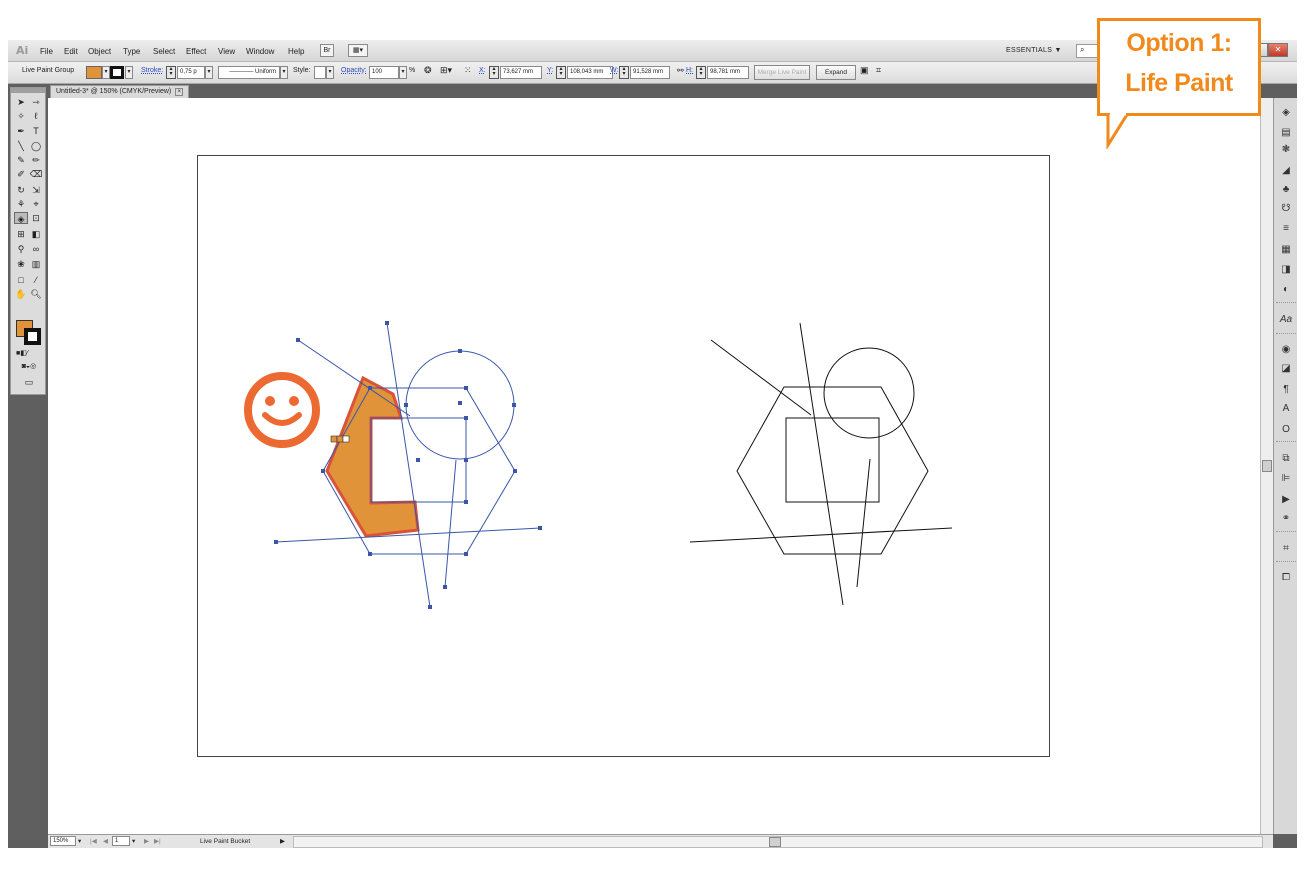  I want to click on close-button: ✕, so click(1278, 50).